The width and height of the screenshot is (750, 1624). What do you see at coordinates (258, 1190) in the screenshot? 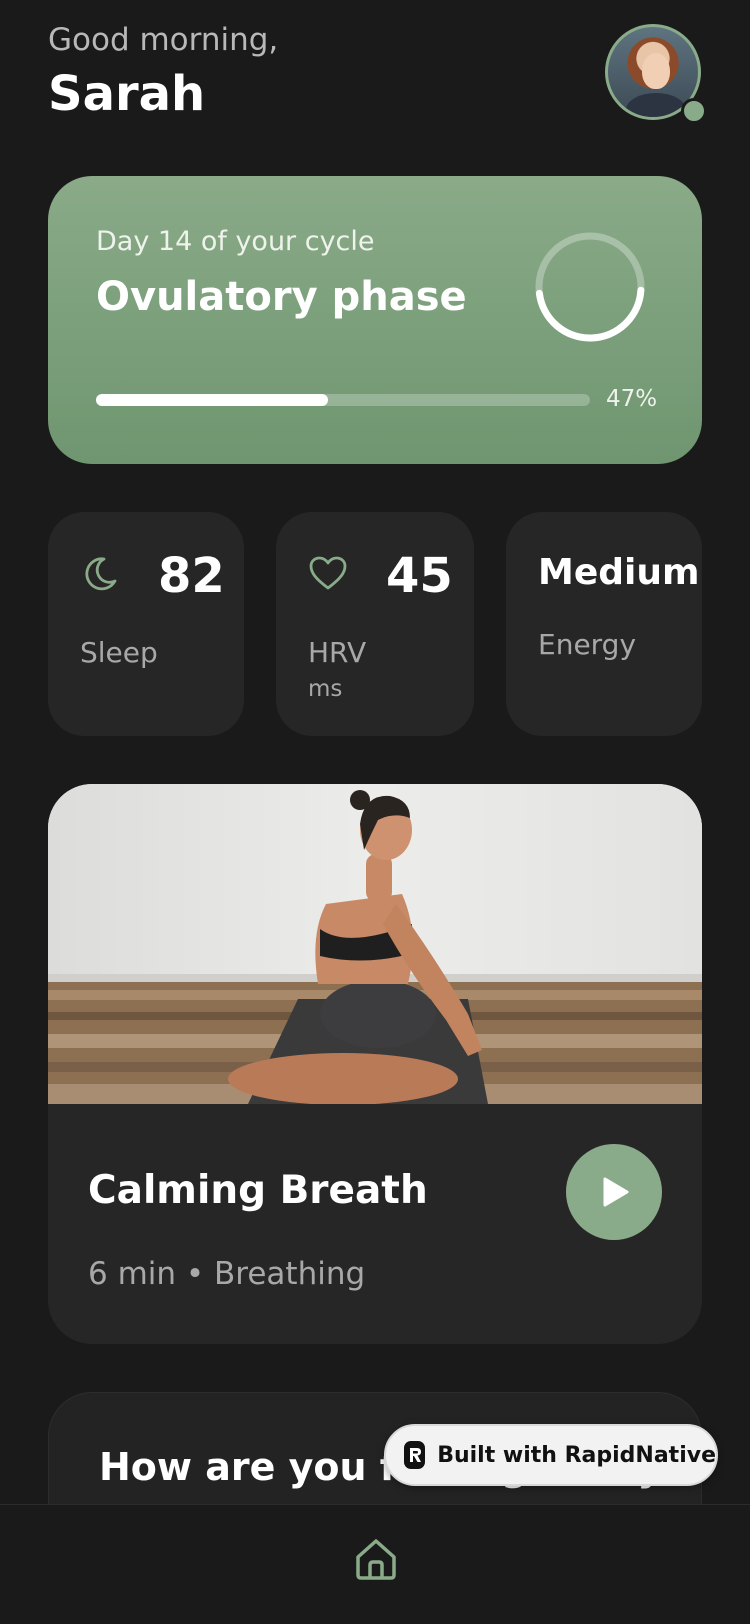
I see `session-title: Calming Breath` at bounding box center [258, 1190].